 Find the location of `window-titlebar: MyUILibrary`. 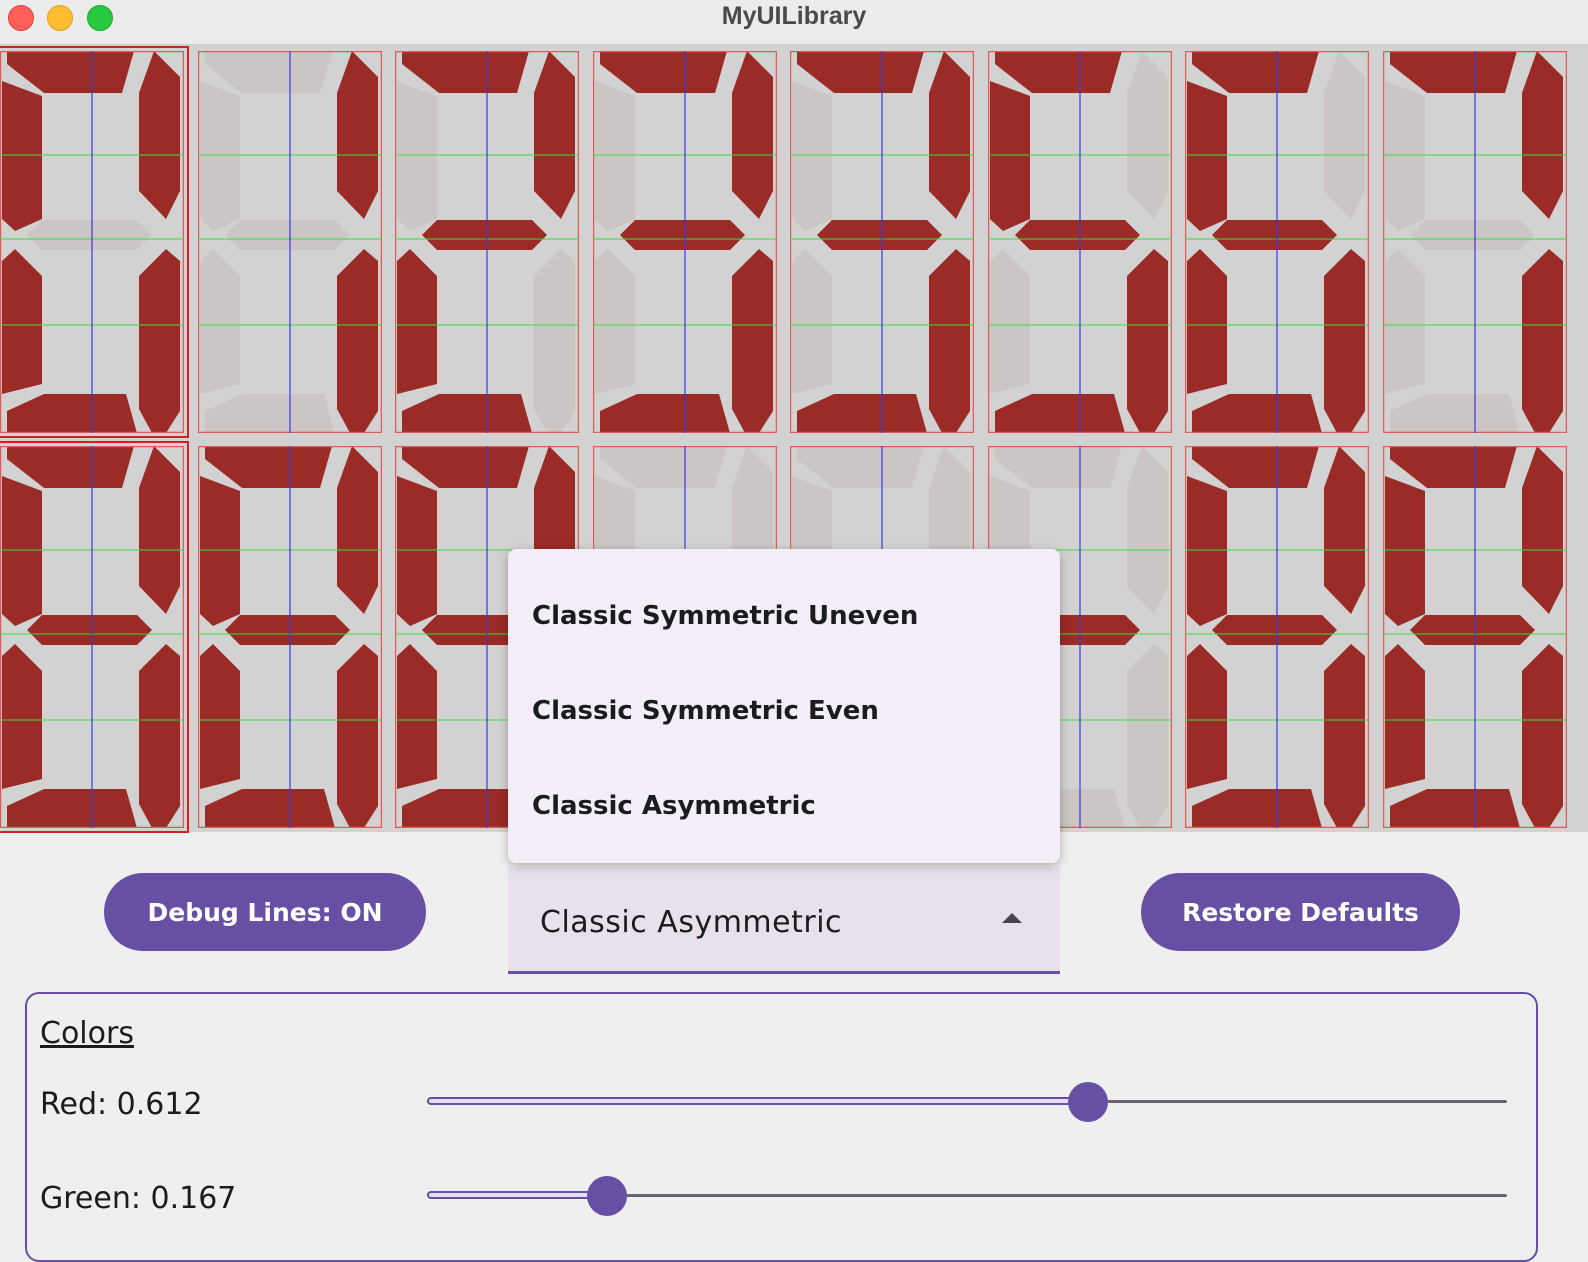

window-titlebar: MyUILibrary is located at coordinates (794, 22).